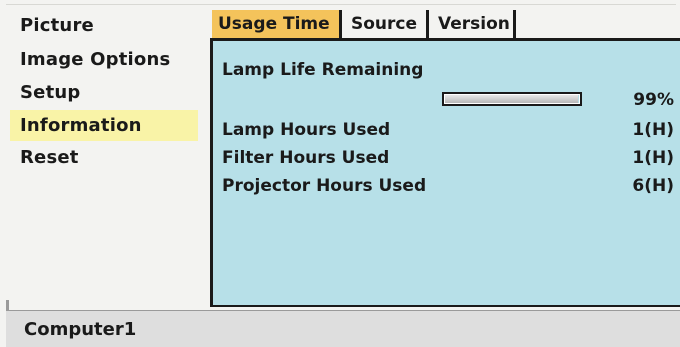 The height and width of the screenshot is (347, 680). What do you see at coordinates (653, 186) in the screenshot?
I see `projector-hours-value: 6(H)` at bounding box center [653, 186].